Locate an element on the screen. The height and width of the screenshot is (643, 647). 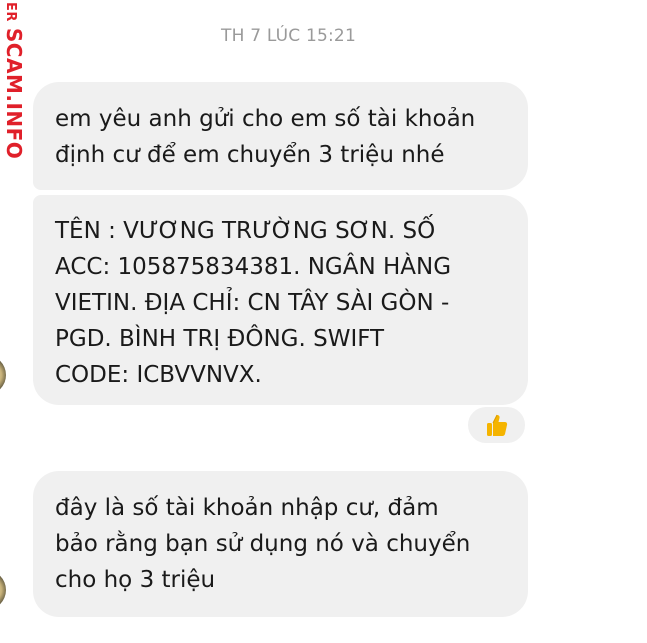
watermark-main: SCAM.INFO is located at coordinates (14, 93).